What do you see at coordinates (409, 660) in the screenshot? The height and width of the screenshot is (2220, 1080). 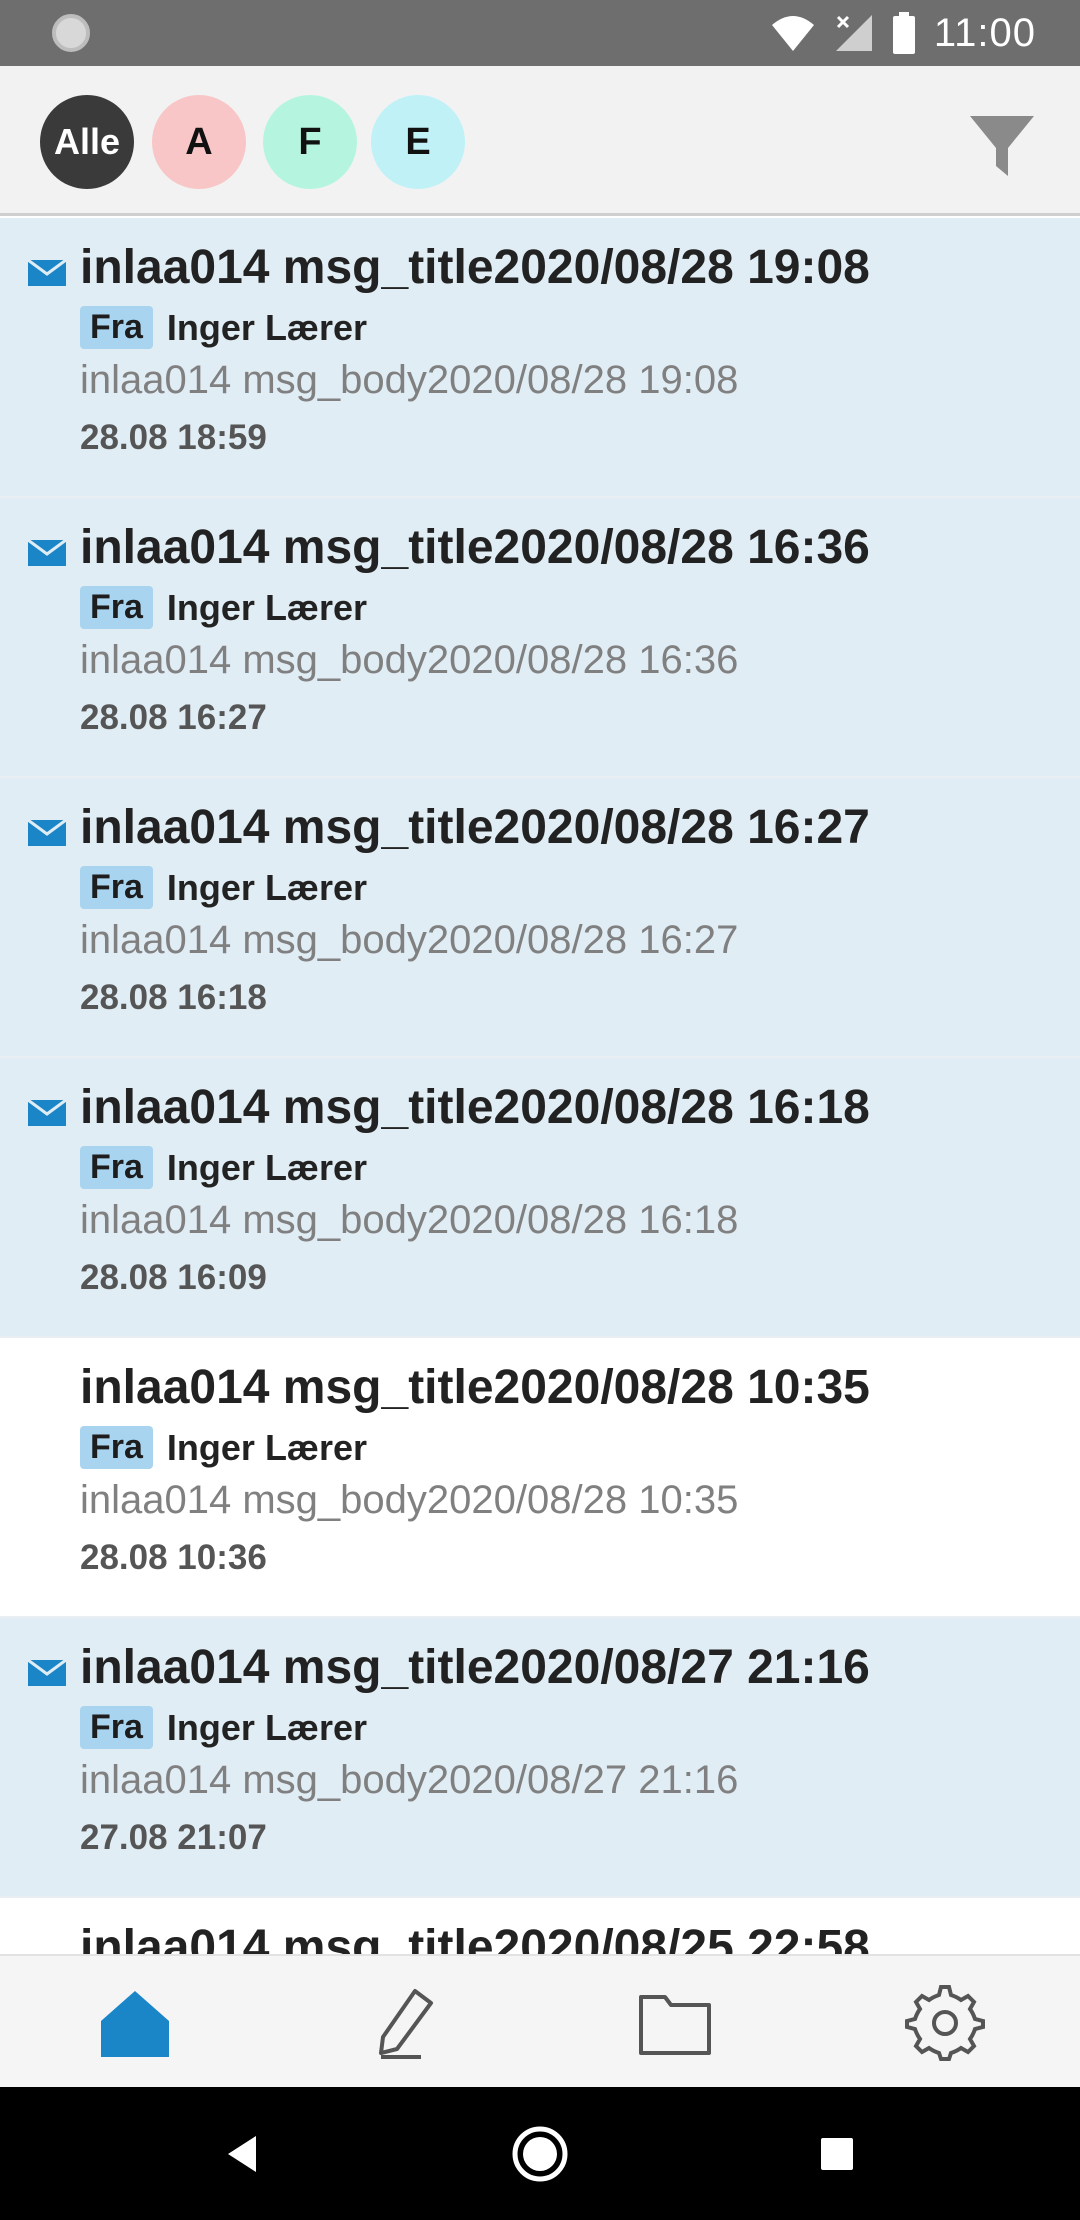 I see `message-preview: inlaa014 msg_body2020/08/28 16:36` at bounding box center [409, 660].